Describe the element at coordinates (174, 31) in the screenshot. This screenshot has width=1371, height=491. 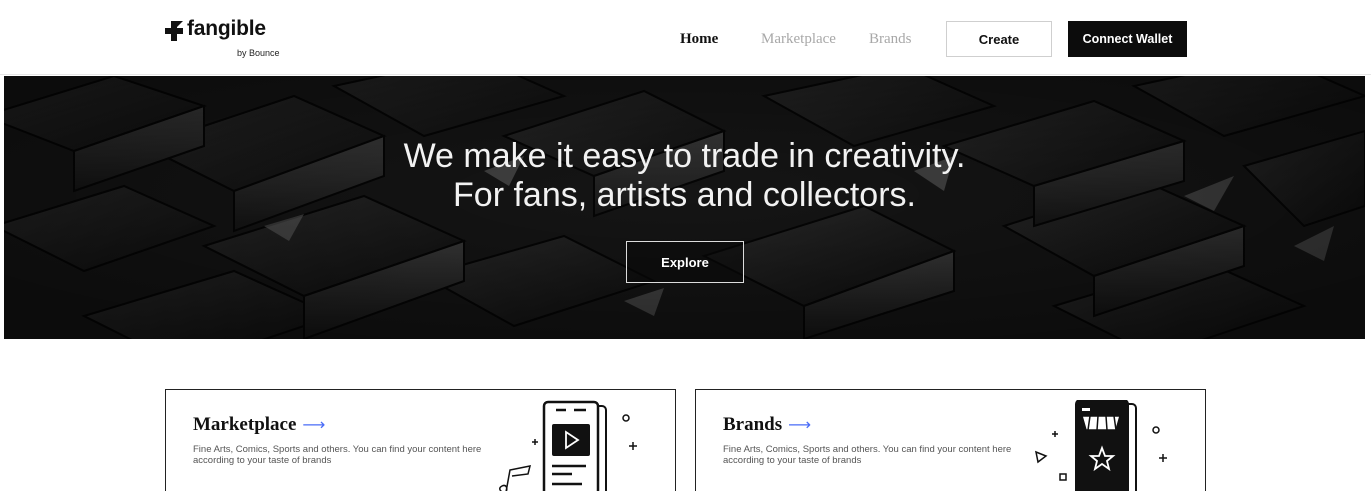
I see `fangible-logo-icon` at that location.